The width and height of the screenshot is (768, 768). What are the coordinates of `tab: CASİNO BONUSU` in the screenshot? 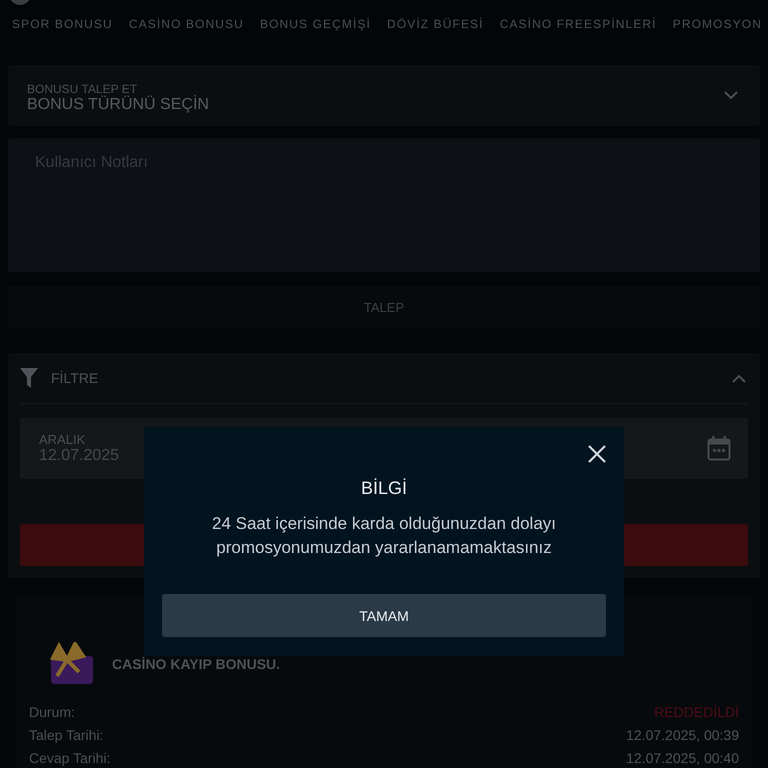 It's located at (186, 24).